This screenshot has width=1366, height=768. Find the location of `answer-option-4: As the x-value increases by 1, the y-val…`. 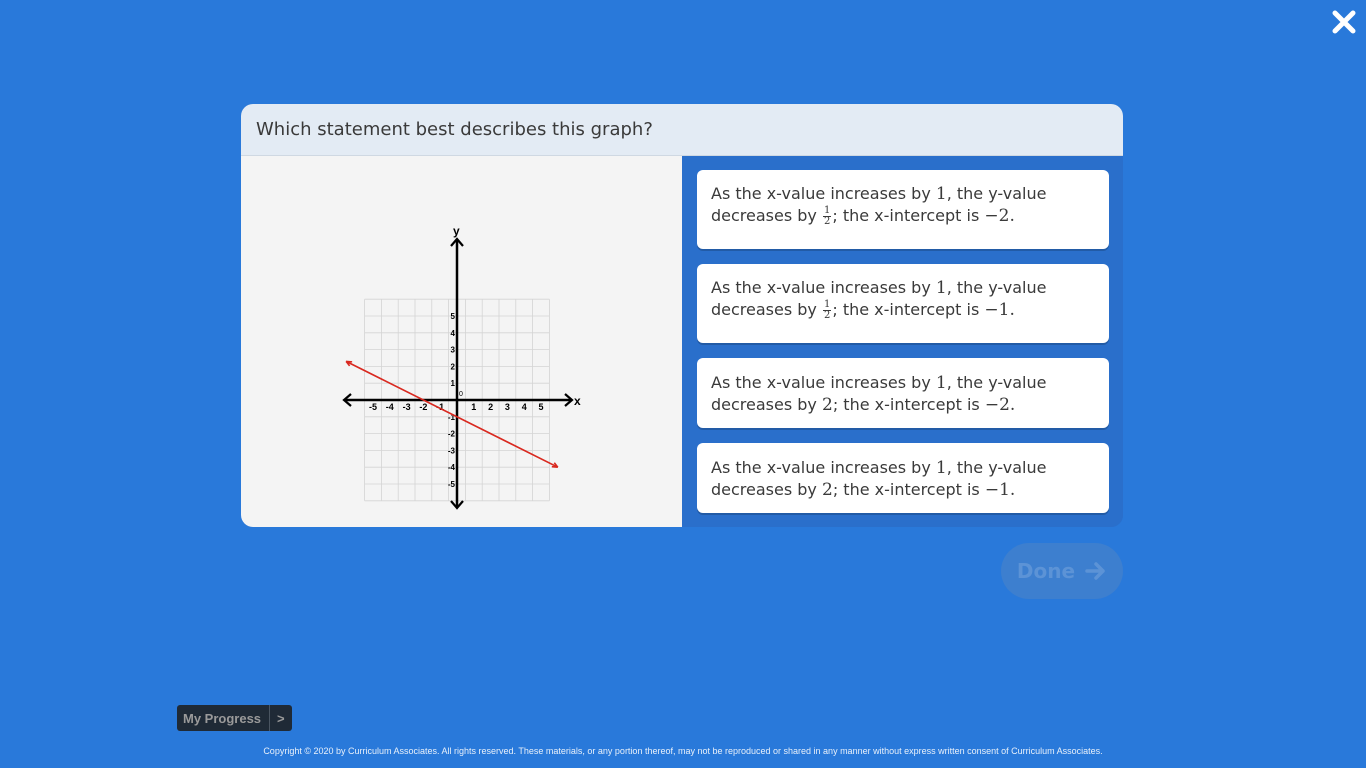

answer-option-4: As the x-value increases by 1, the y-val… is located at coordinates (903, 478).